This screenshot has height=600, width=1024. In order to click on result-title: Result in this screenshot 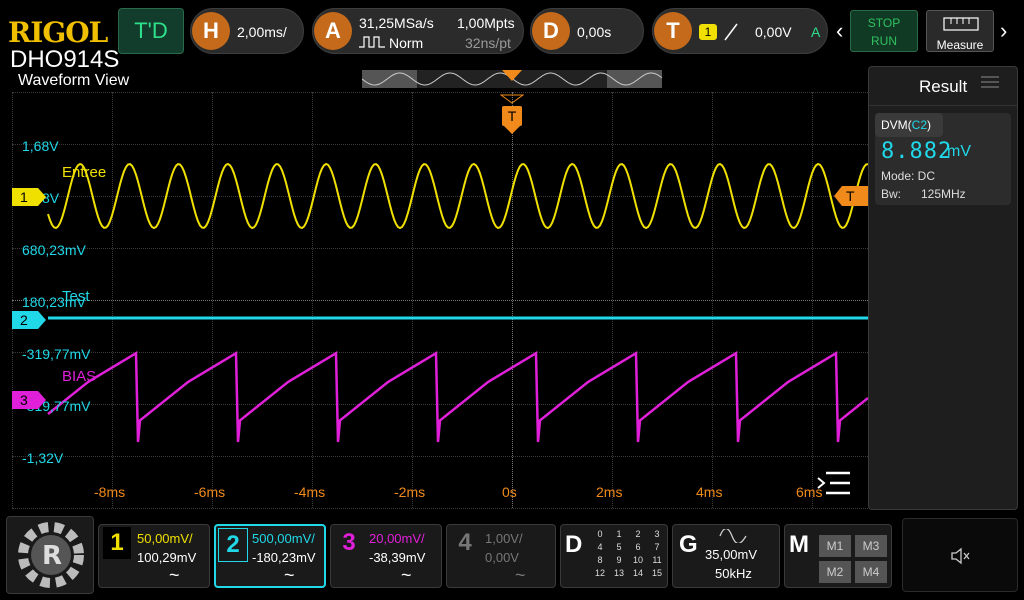, I will do `click(943, 86)`.